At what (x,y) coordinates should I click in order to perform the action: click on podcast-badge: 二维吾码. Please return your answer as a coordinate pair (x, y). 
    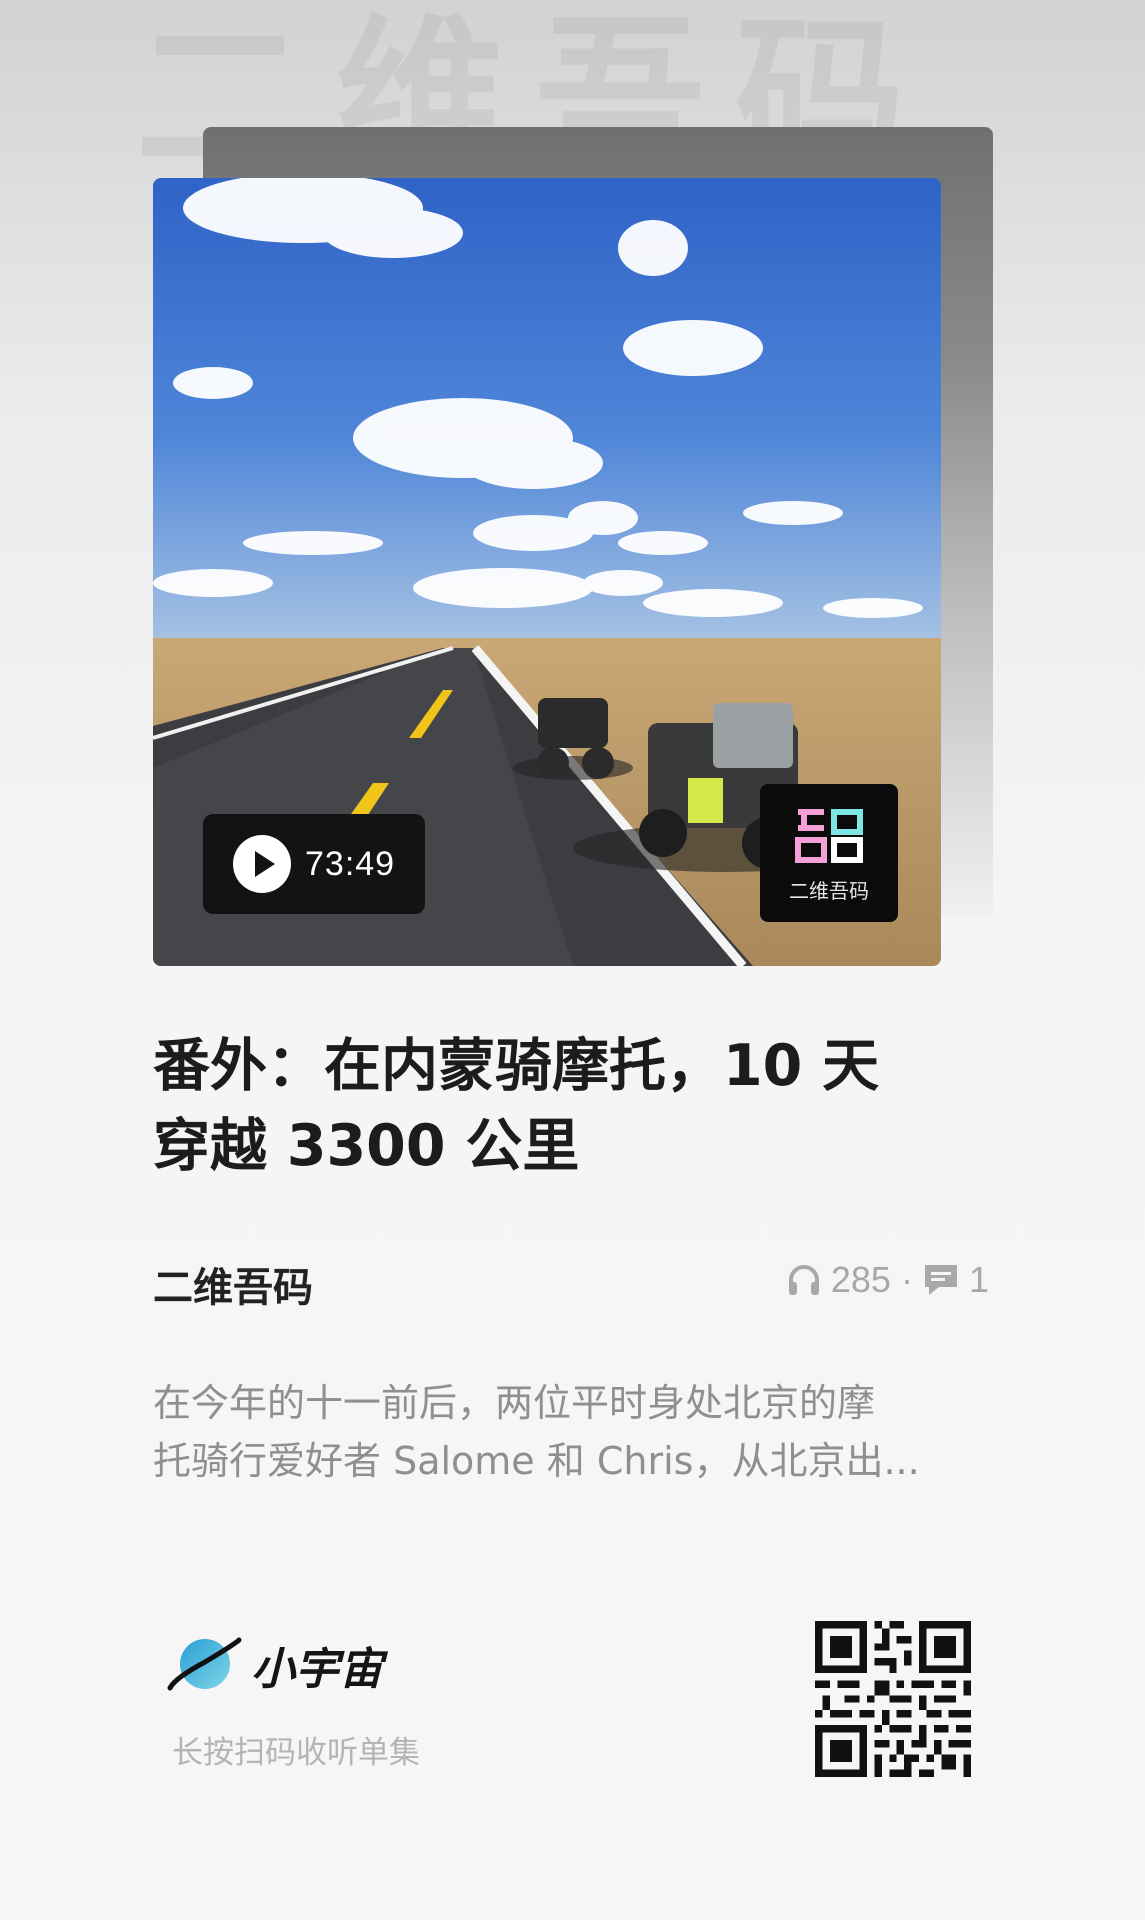
    Looking at the image, I should click on (829, 853).